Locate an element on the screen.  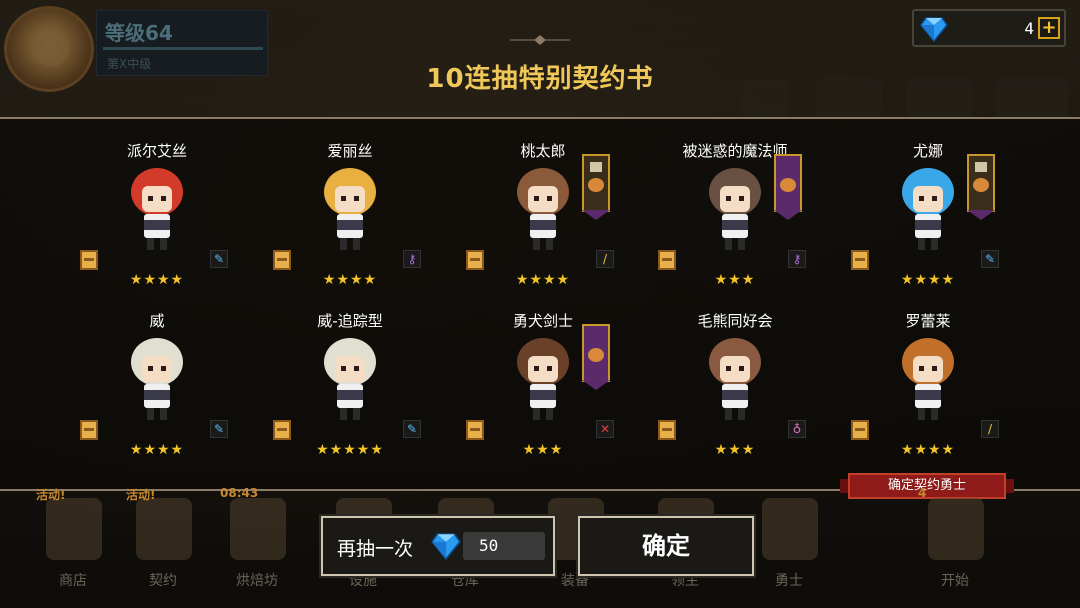
nav-item: 活动! 契约 is located at coordinates (163, 548).